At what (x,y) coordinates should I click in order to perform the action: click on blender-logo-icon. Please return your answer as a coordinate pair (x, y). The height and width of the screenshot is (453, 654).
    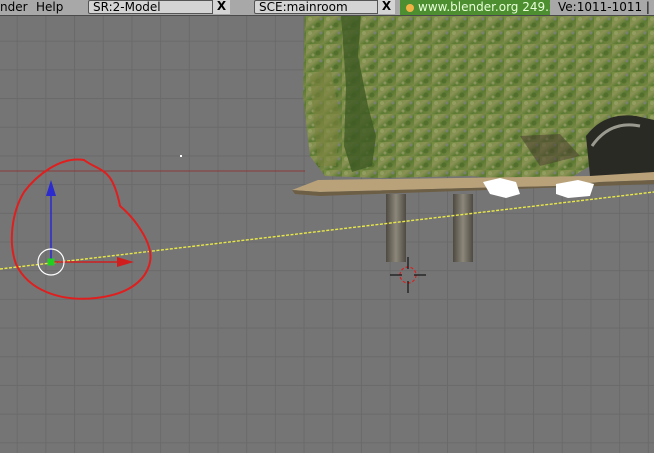
    Looking at the image, I should click on (410, 7).